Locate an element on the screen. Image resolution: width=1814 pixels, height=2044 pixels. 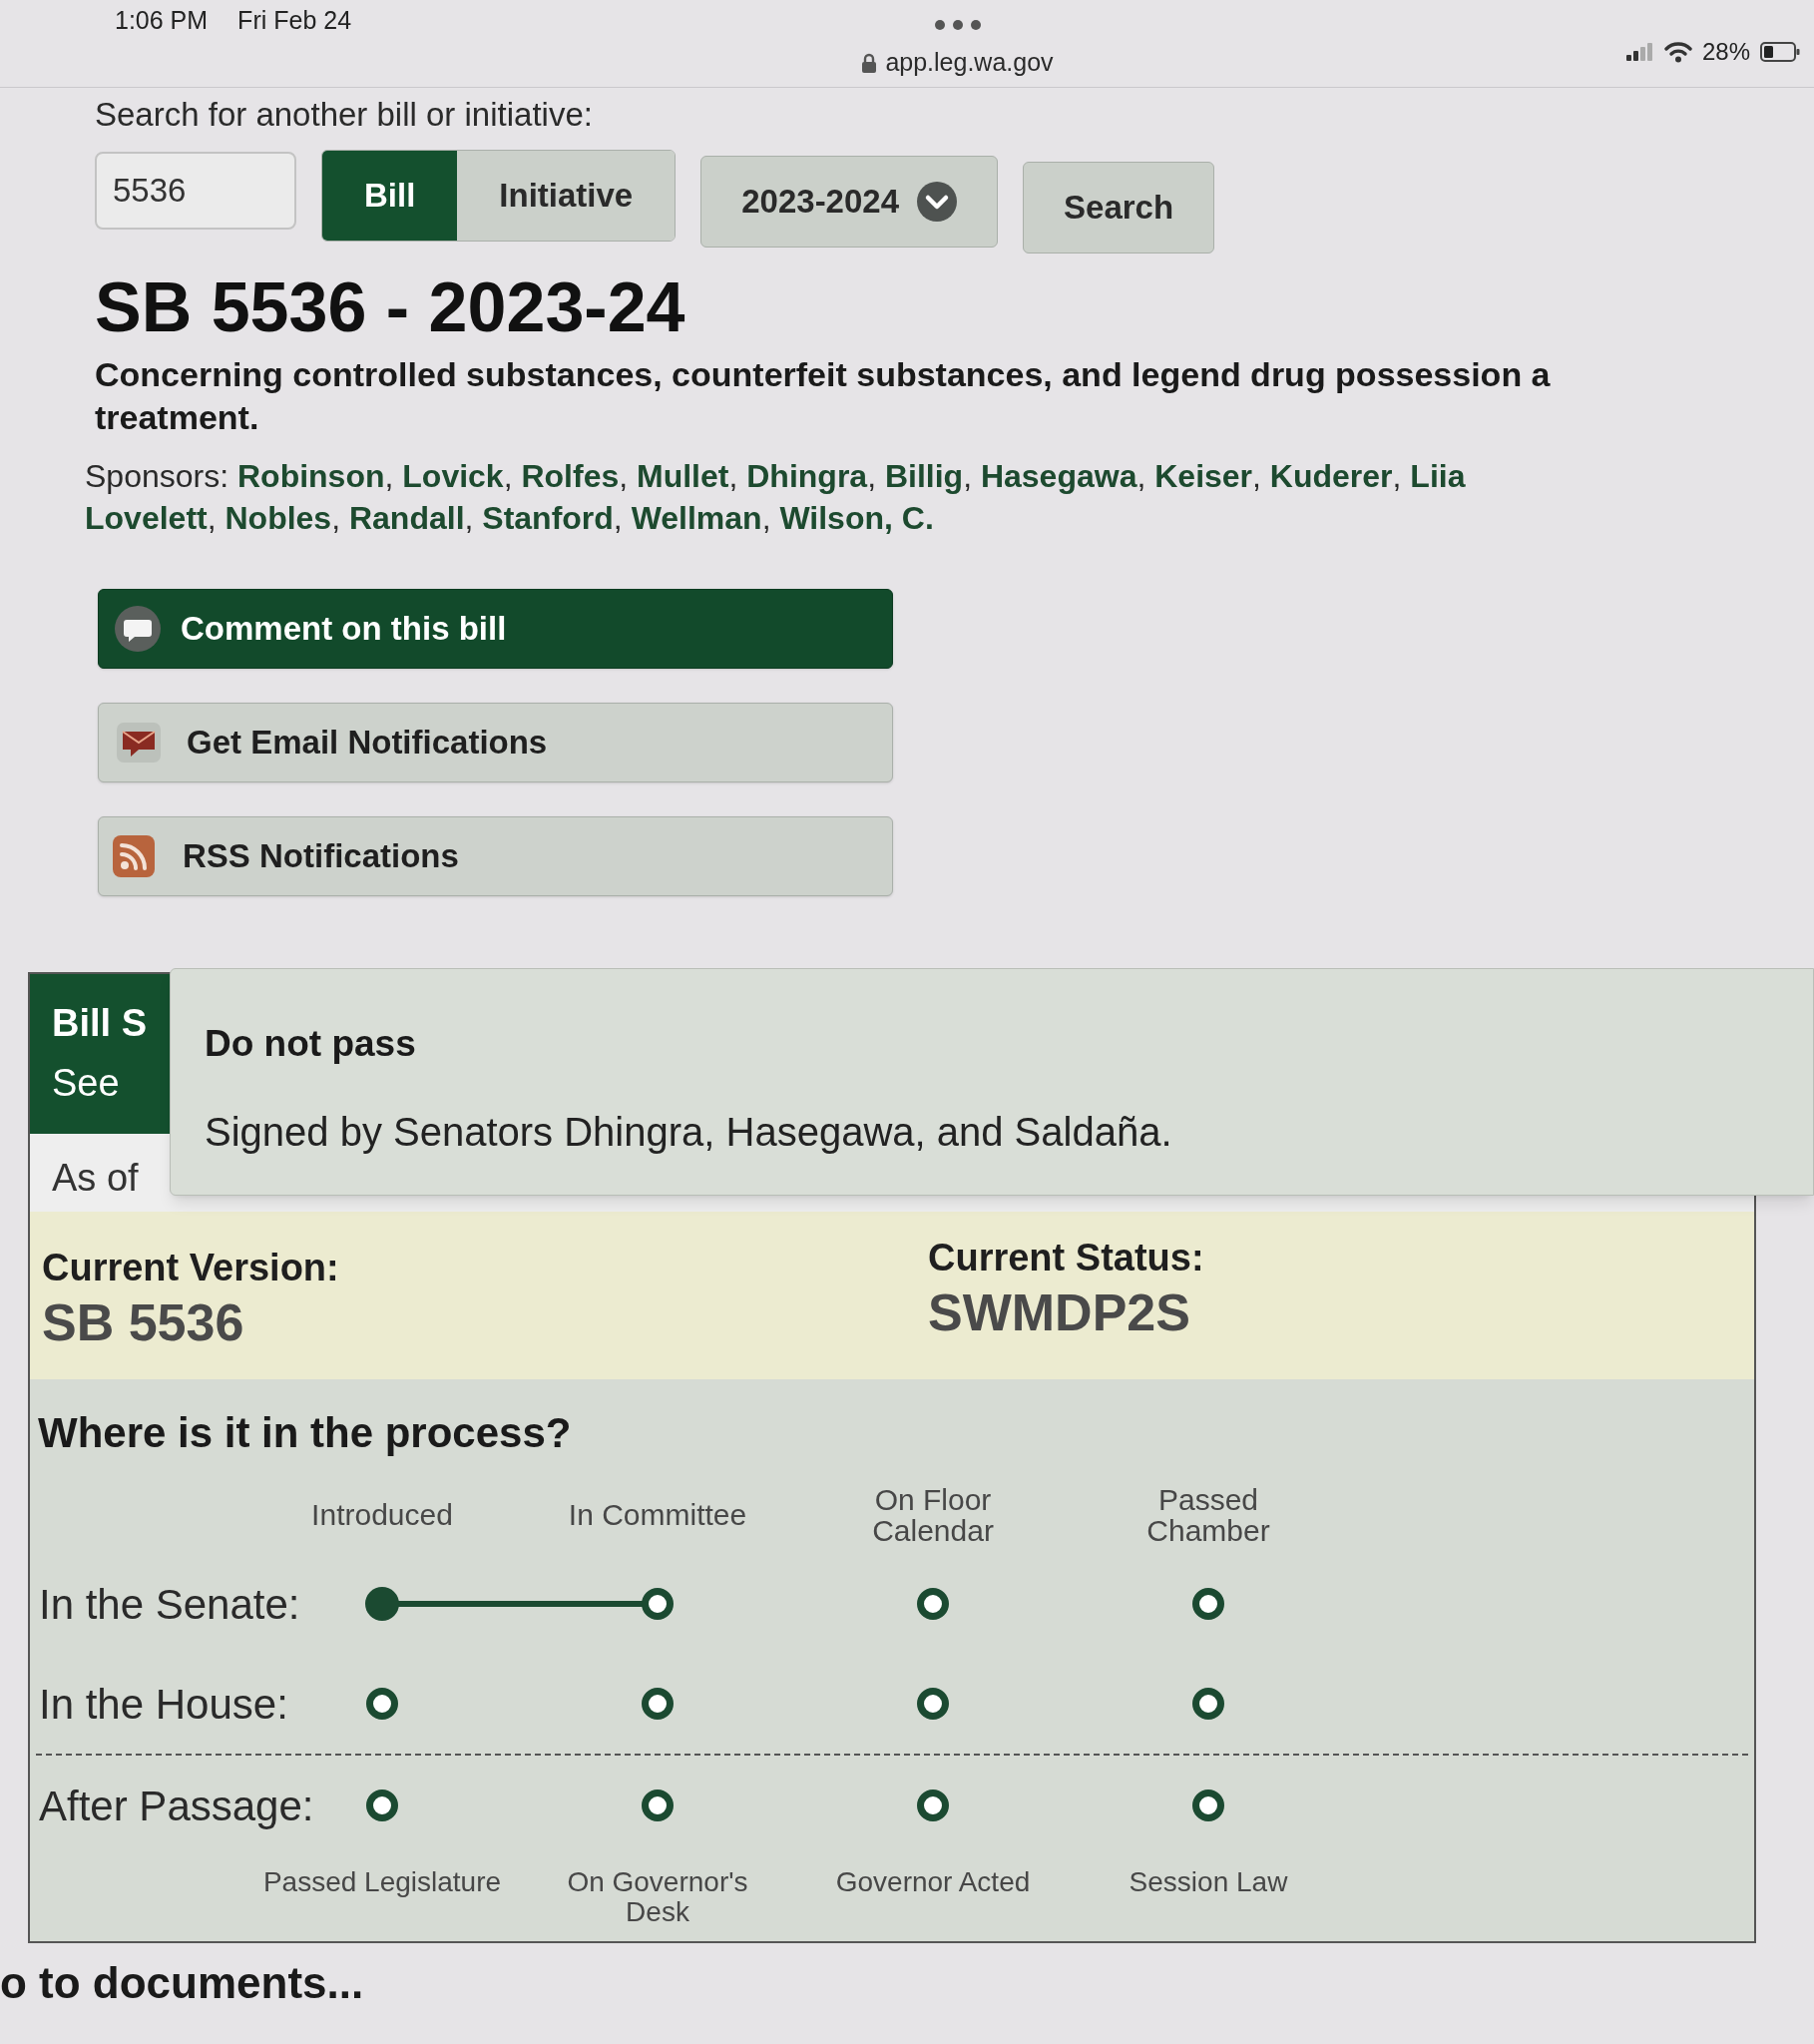
signal-icon is located at coordinates (1640, 52).